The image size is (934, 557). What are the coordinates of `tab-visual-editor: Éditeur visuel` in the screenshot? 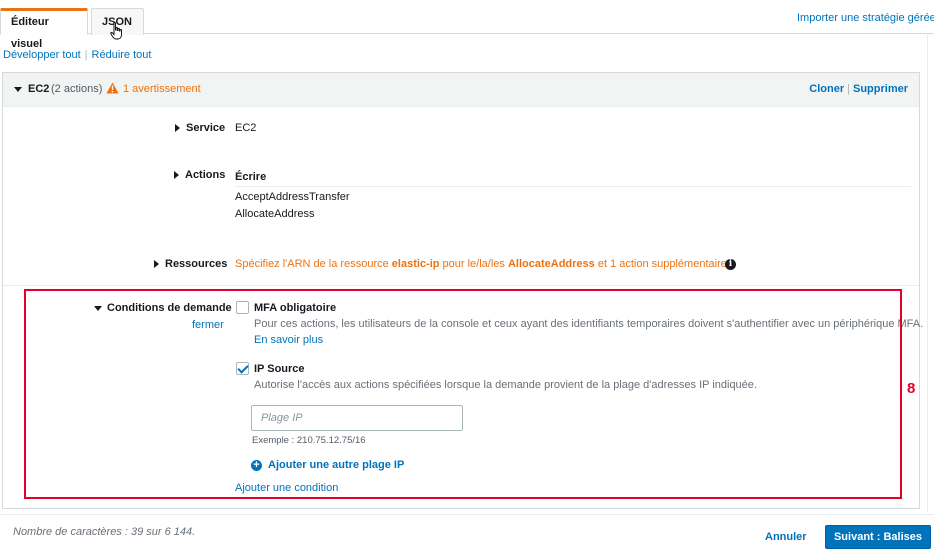 It's located at (44, 29).